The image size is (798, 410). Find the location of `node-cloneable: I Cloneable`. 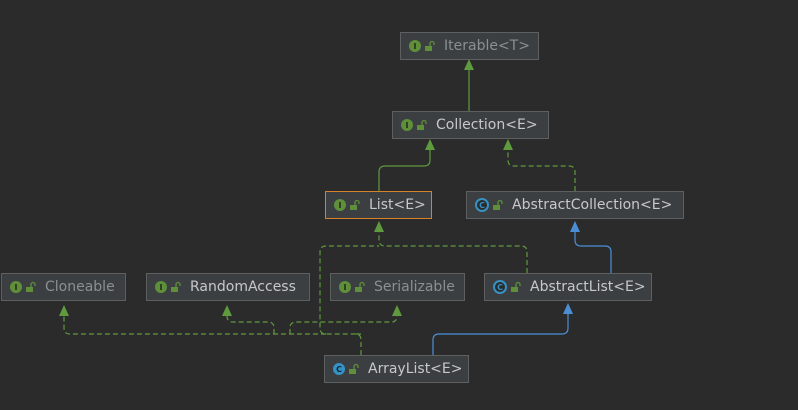

node-cloneable: I Cloneable is located at coordinates (63, 287).